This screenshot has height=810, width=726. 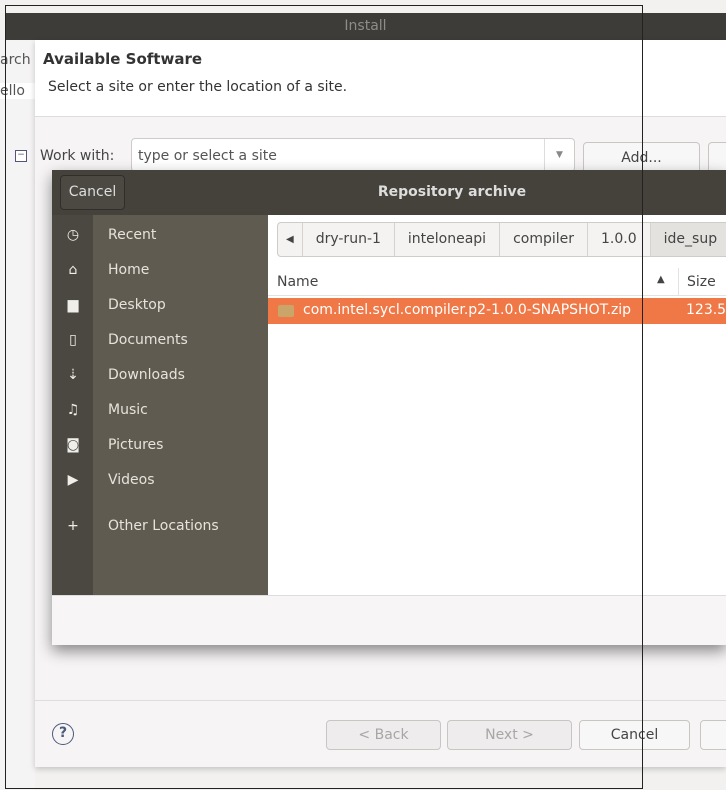 What do you see at coordinates (286, 311) in the screenshot?
I see `archive-icon` at bounding box center [286, 311].